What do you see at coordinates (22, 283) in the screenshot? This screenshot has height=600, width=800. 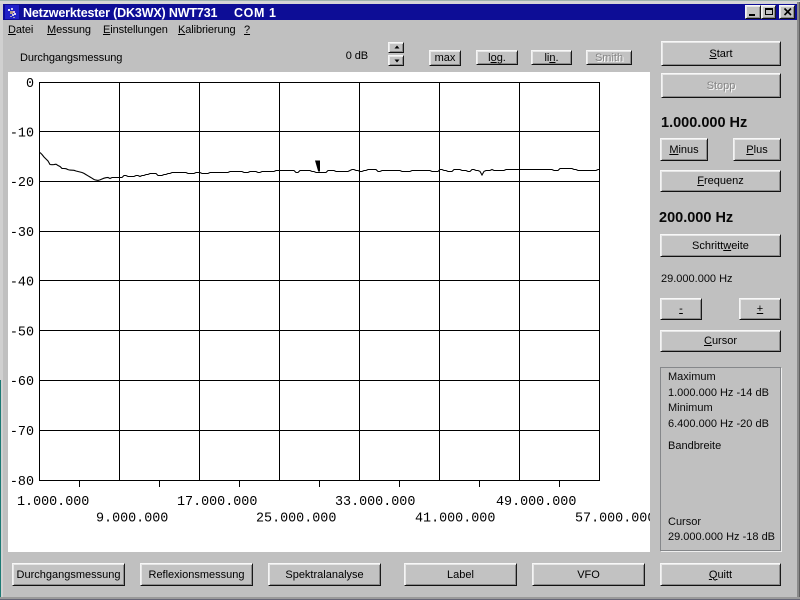 I see `svg-text: -40` at bounding box center [22, 283].